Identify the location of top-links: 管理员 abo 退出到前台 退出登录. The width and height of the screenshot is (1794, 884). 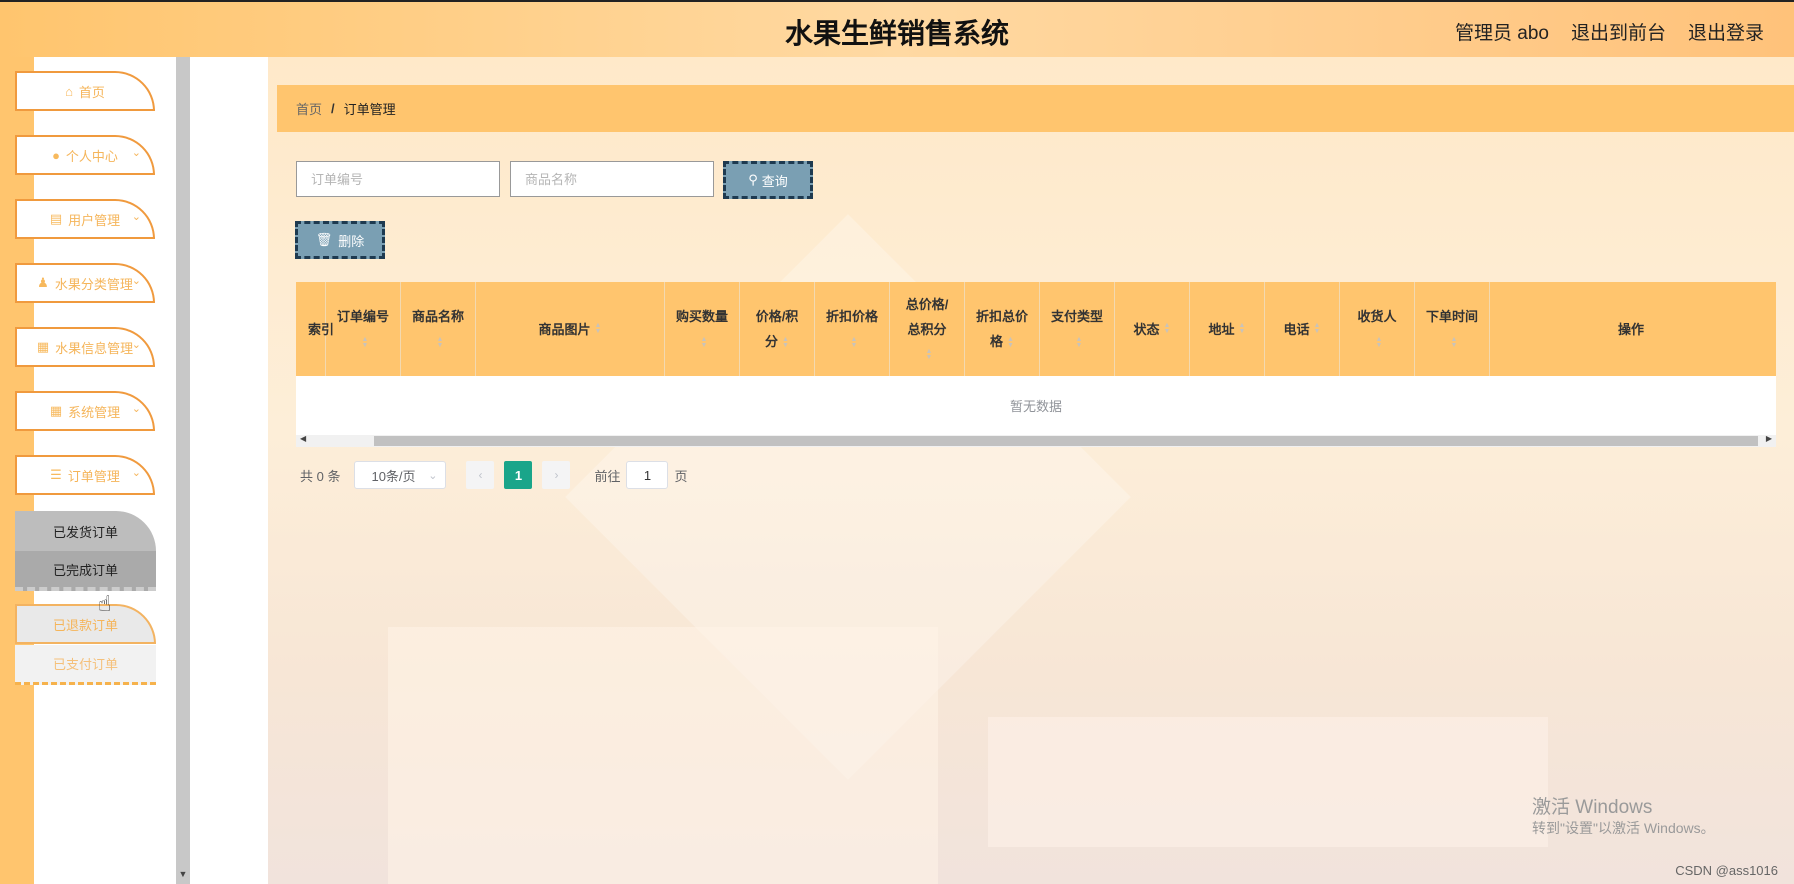
(1609, 31).